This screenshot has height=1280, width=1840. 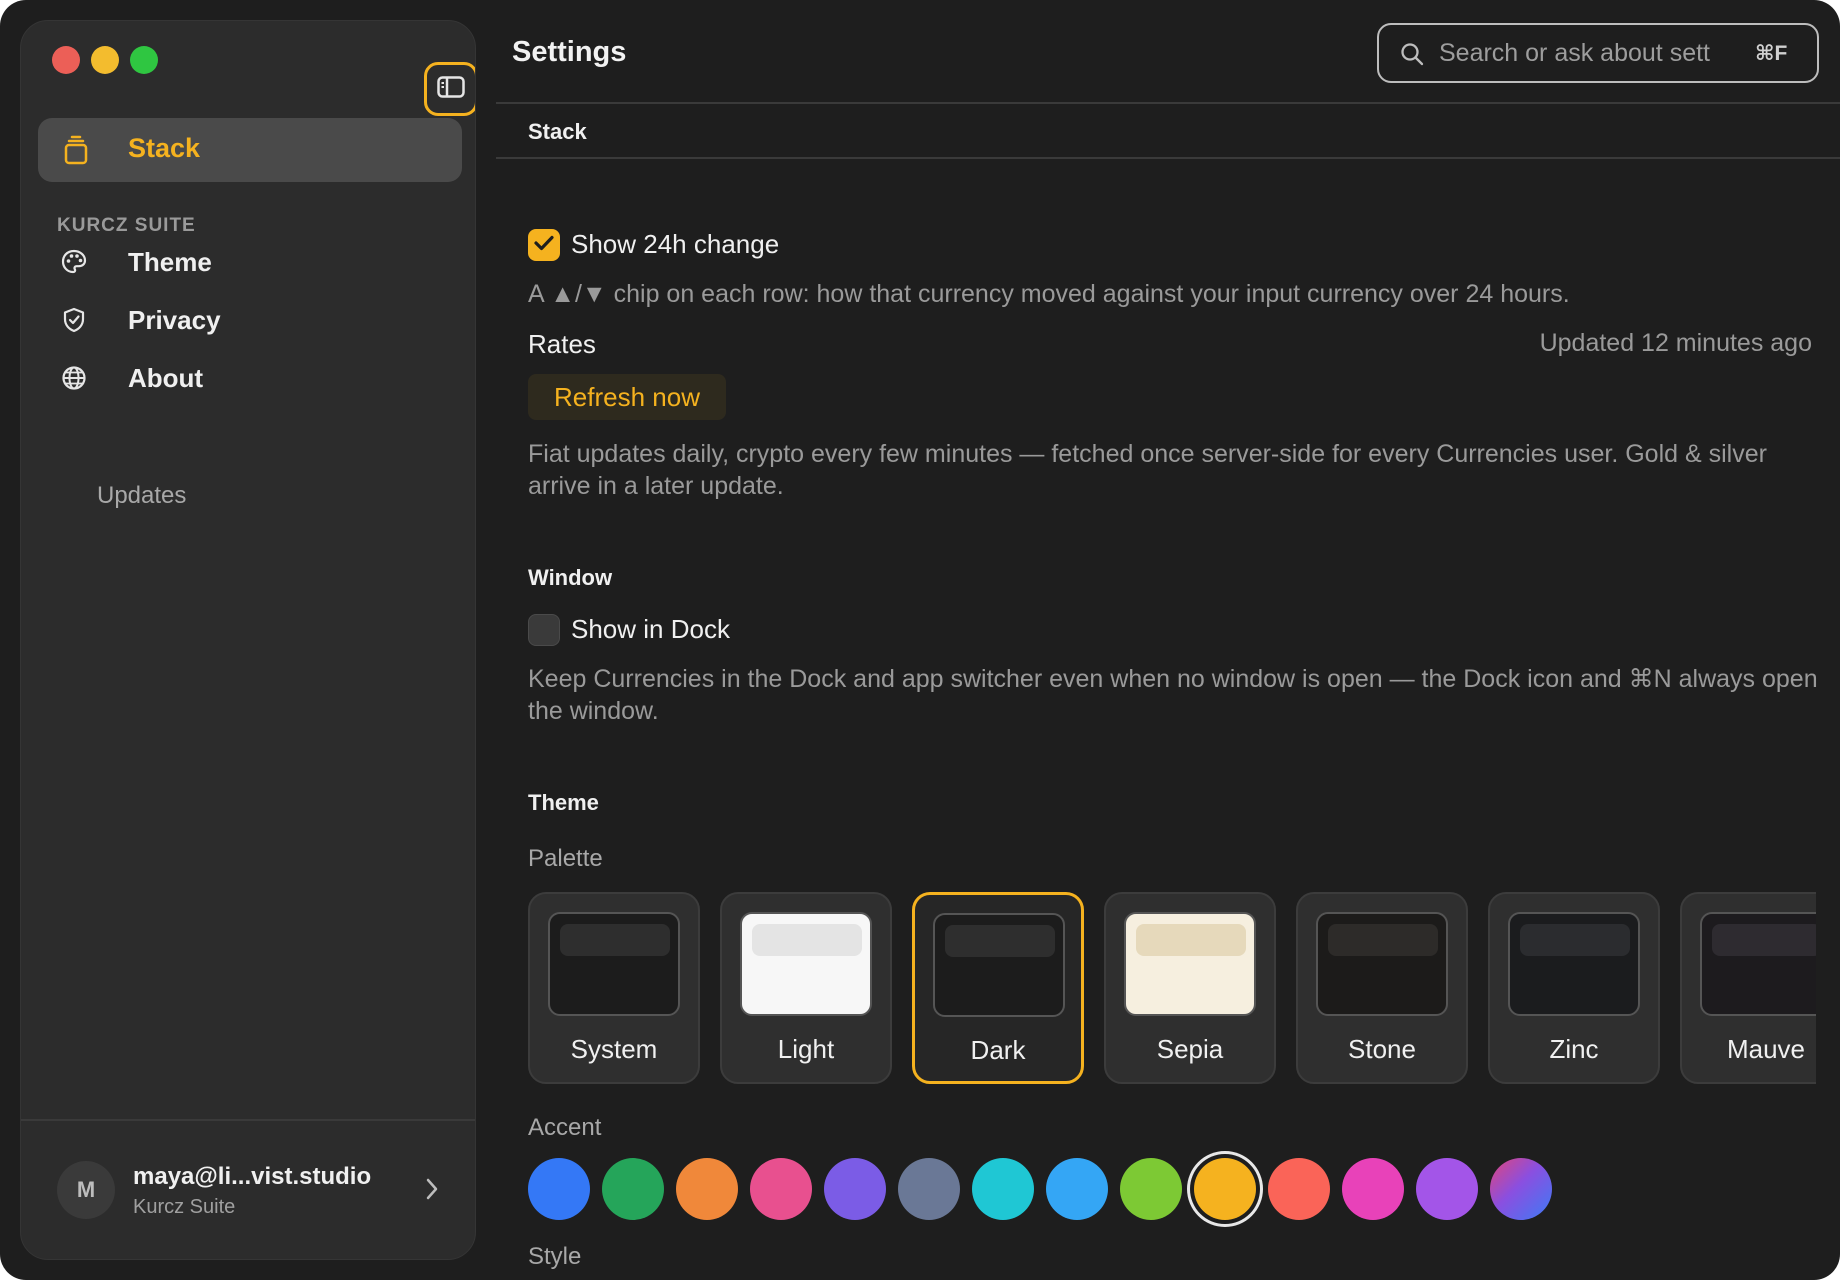 What do you see at coordinates (614, 1049) in the screenshot?
I see `palette-name: System` at bounding box center [614, 1049].